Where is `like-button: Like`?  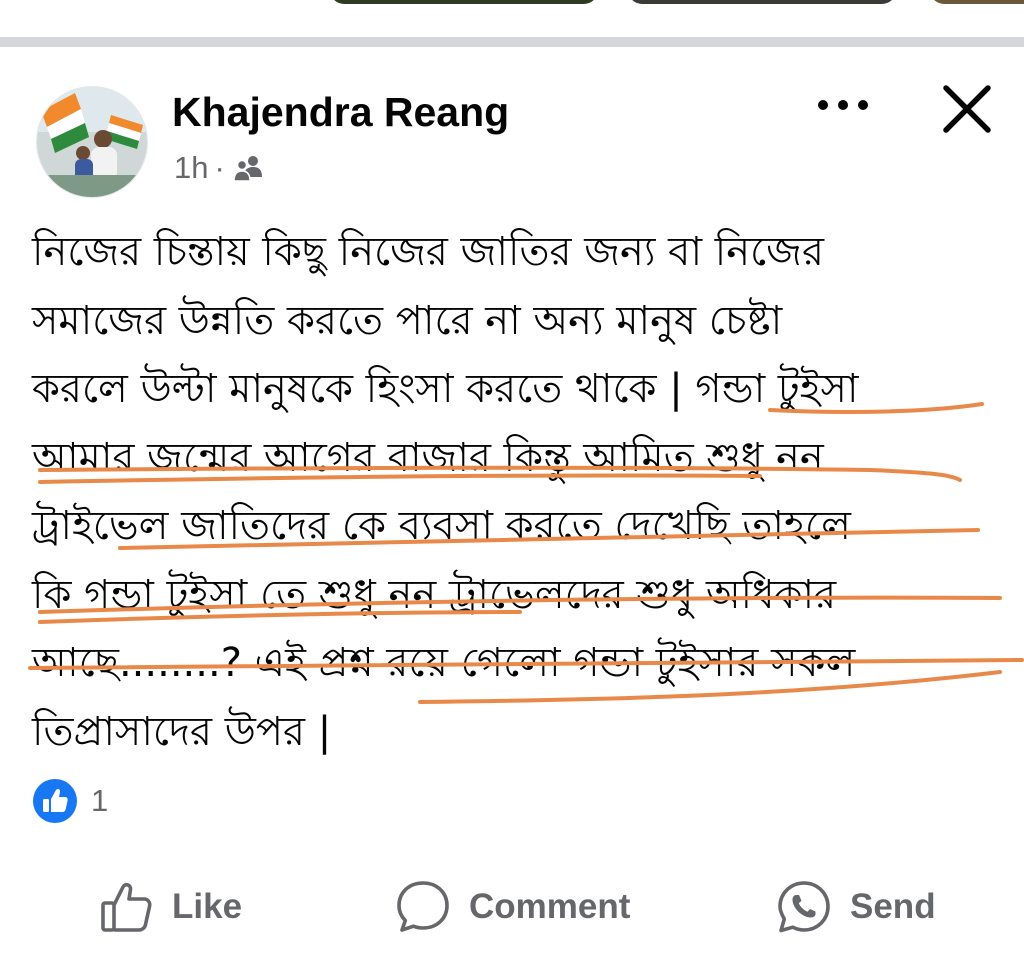 like-button: Like is located at coordinates (170, 907).